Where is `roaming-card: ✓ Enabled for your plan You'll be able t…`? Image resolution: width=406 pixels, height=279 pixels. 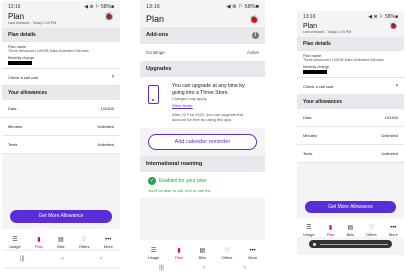
roaming-card: ✓ Enabled for your plan You'll be able t… is located at coordinates (202, 185).